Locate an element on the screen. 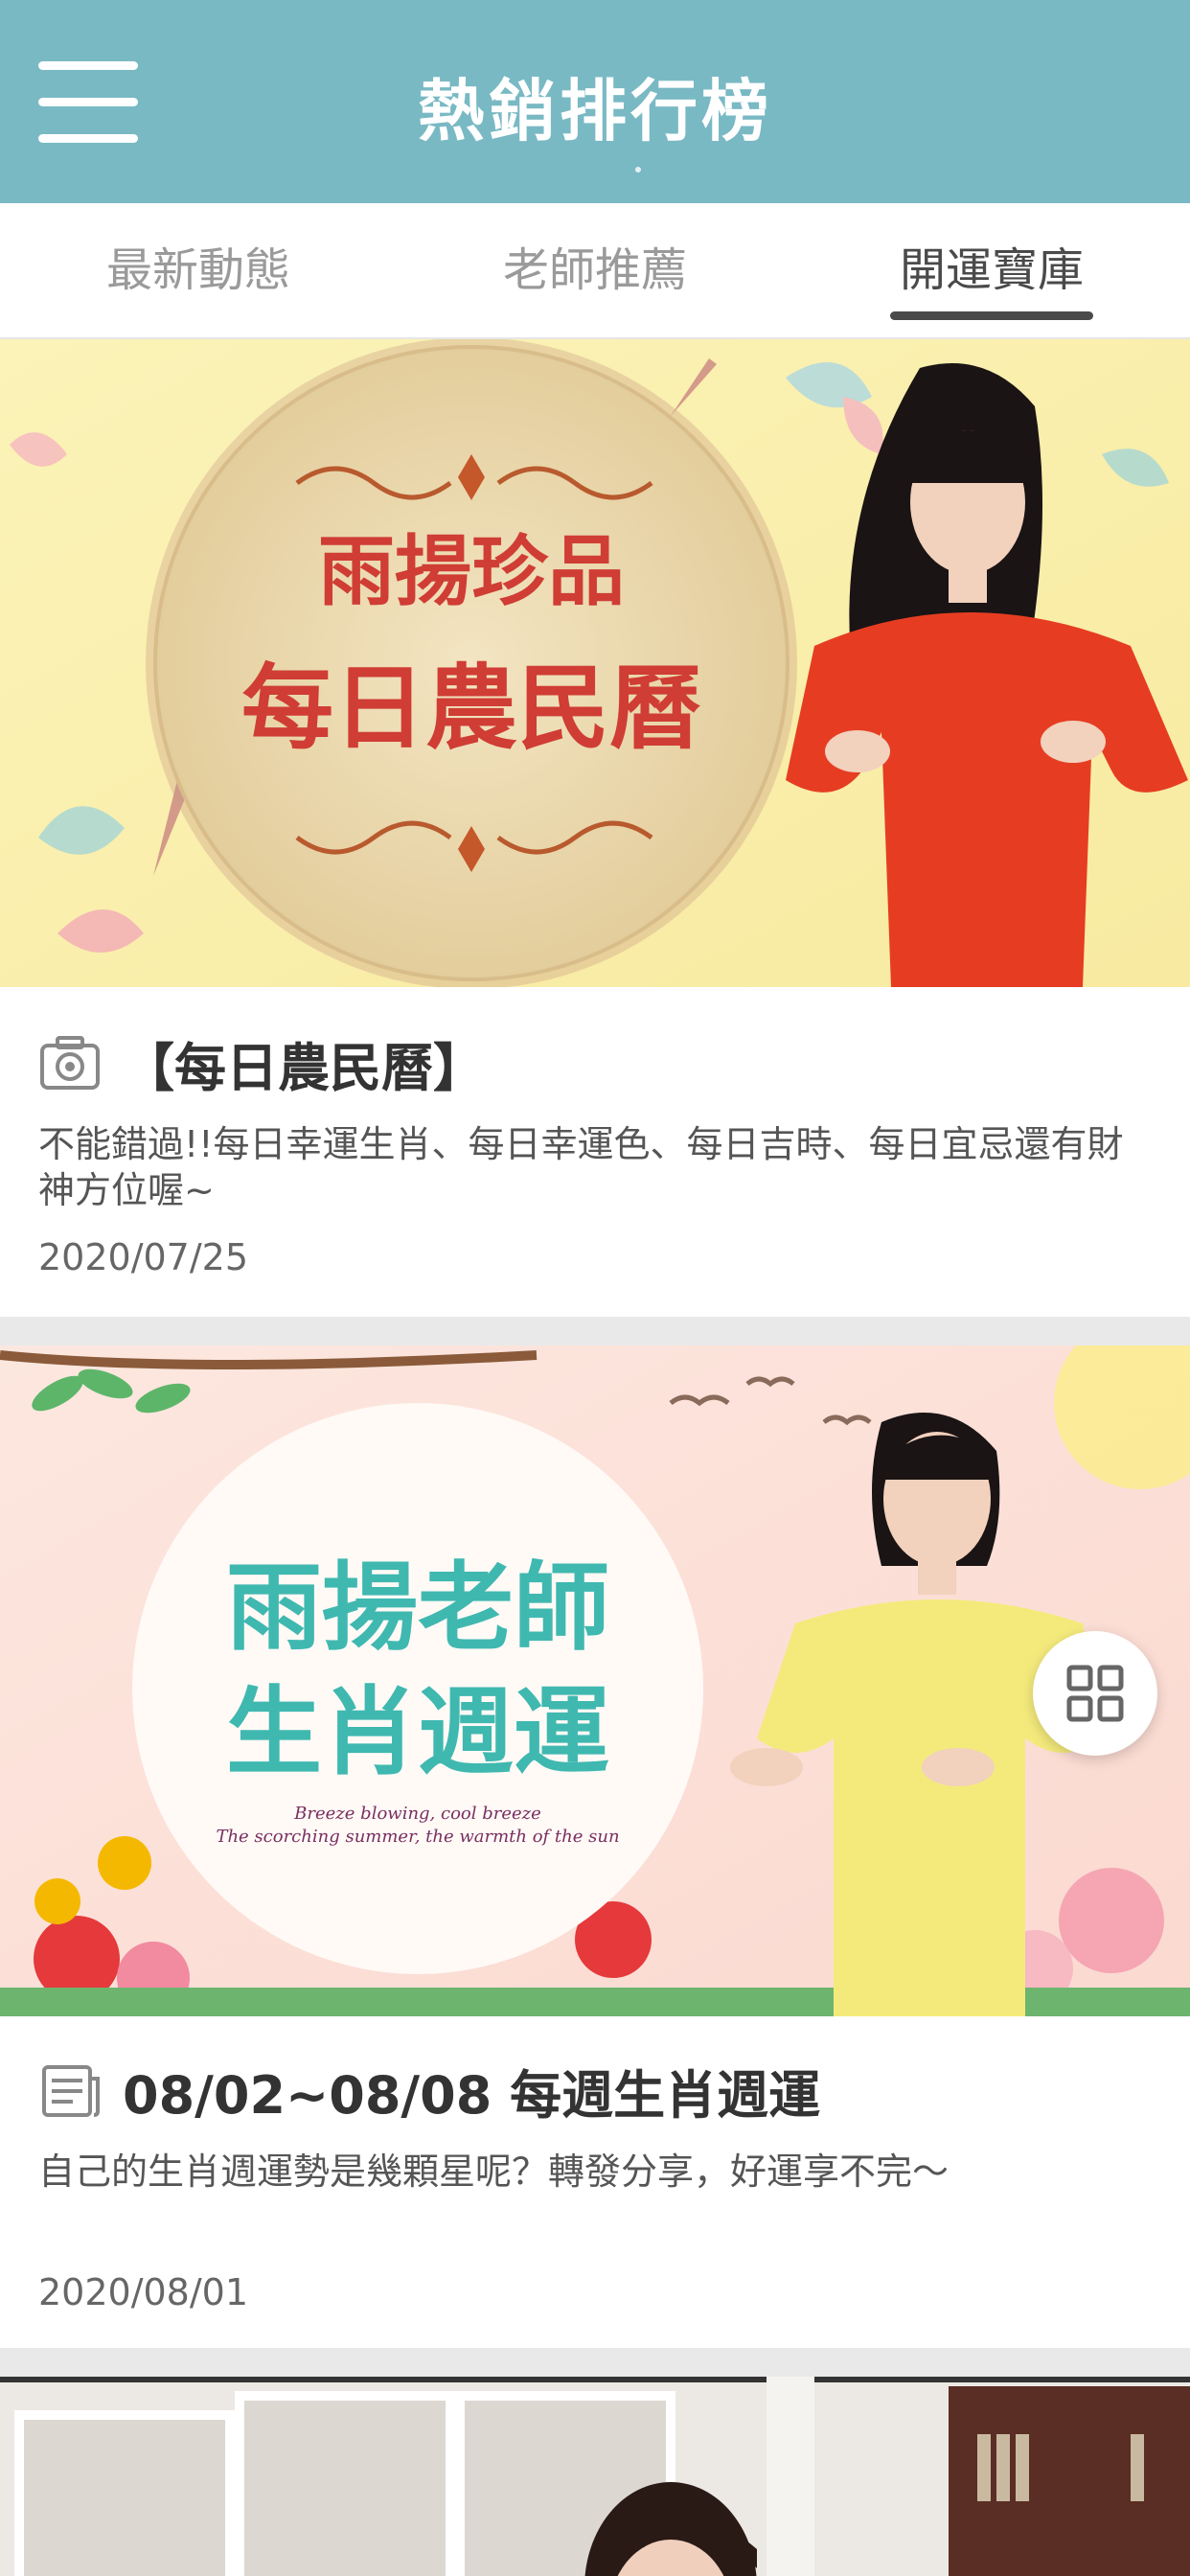  banner-circle-line2: 生肖週運 is located at coordinates (418, 1732).